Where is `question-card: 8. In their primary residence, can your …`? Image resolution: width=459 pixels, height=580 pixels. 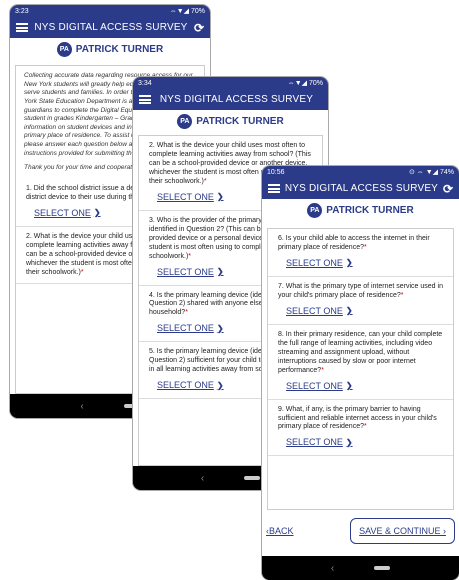 question-card: 8. In their primary residence, can your … is located at coordinates (360, 362).